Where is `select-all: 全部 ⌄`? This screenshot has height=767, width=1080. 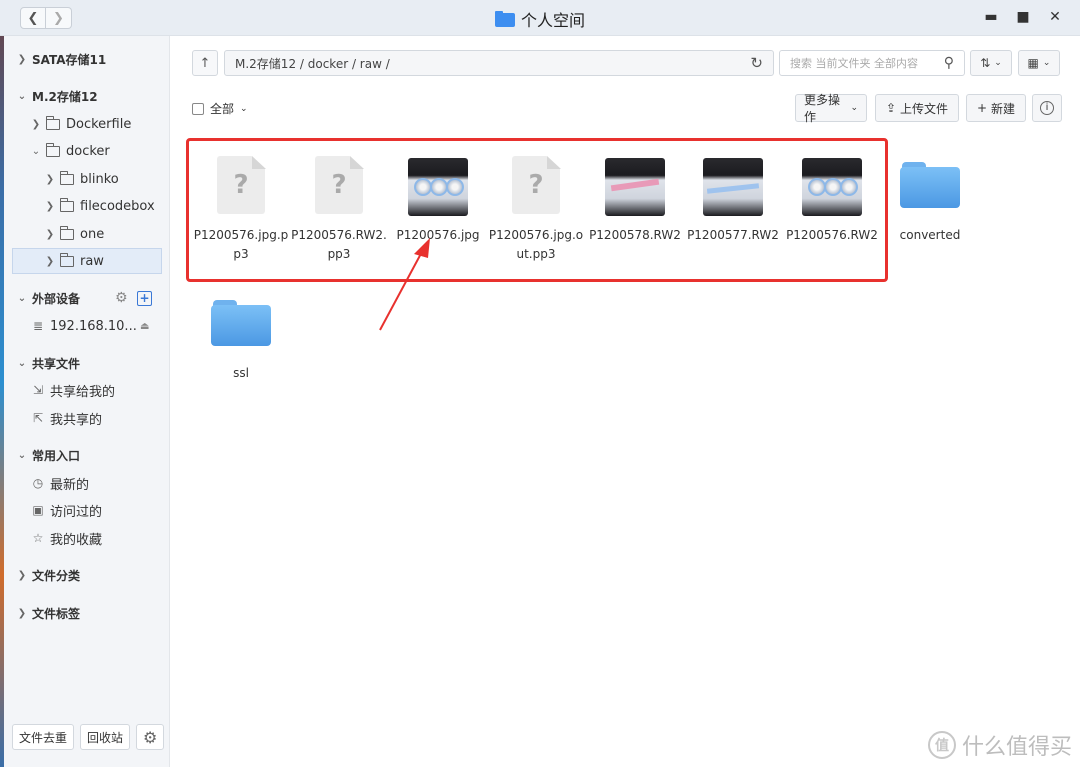 select-all: 全部 ⌄ is located at coordinates (220, 108).